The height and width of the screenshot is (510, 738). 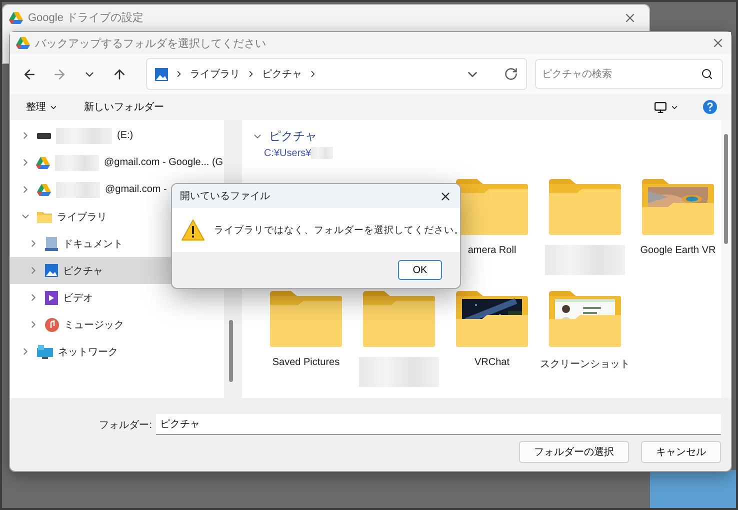 I want to click on new-folder-button: 新しいフォルダー, so click(x=124, y=107).